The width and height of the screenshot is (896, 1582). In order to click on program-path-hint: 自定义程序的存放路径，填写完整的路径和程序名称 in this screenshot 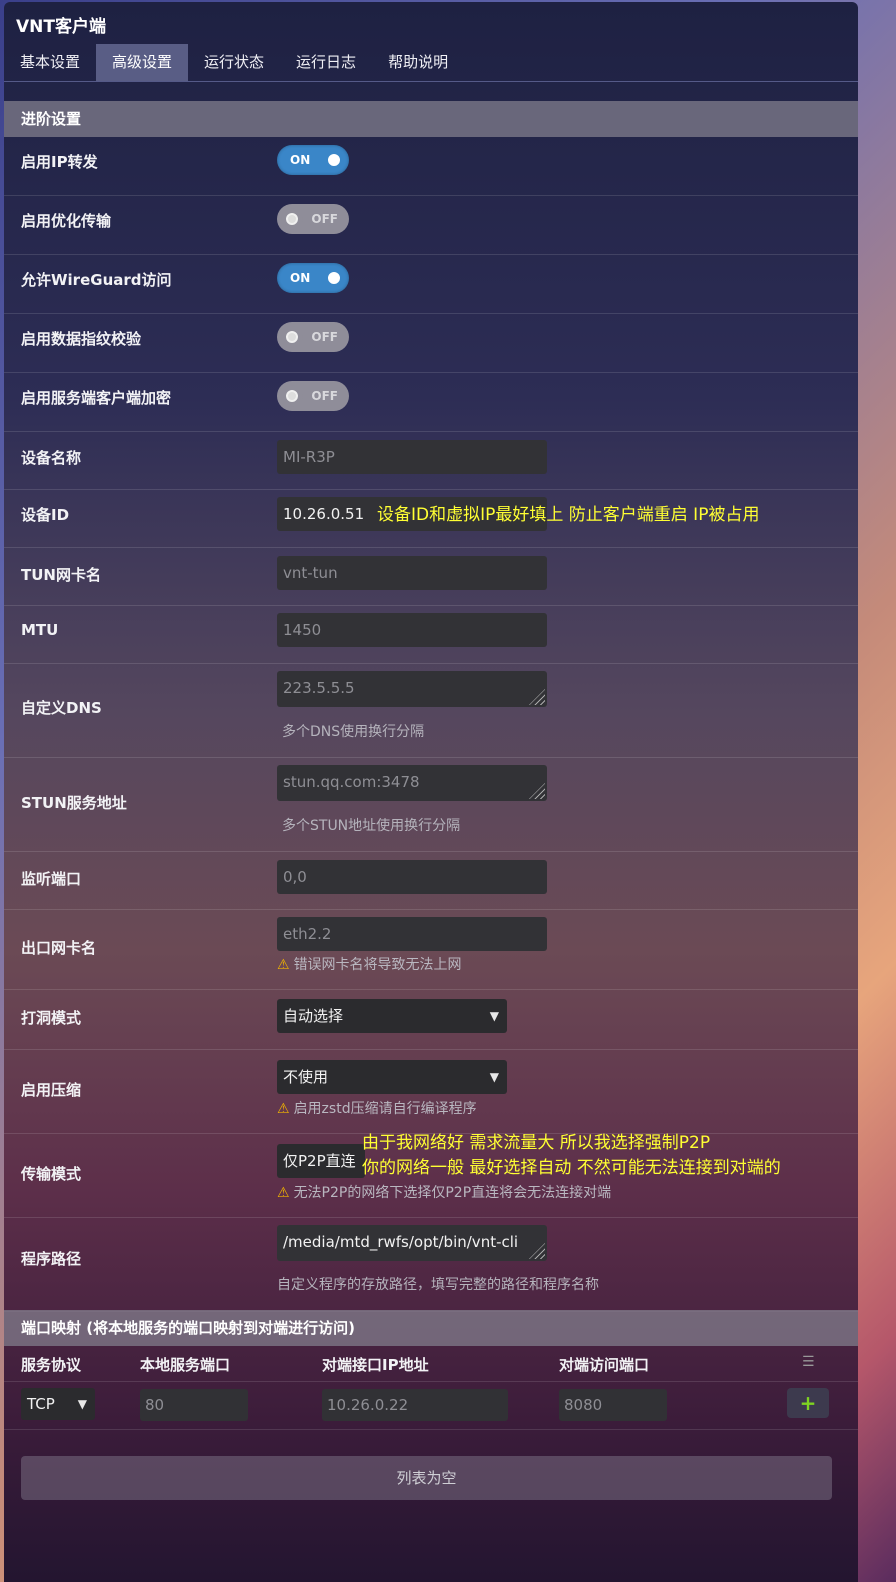, I will do `click(438, 1285)`.